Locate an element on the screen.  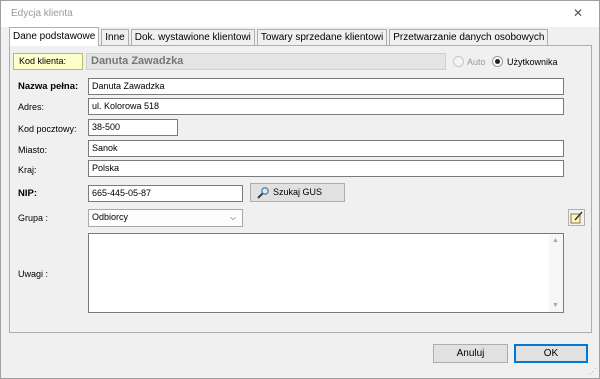
tab-dane-podstawowe: Dane podstawowe is located at coordinates (54, 36).